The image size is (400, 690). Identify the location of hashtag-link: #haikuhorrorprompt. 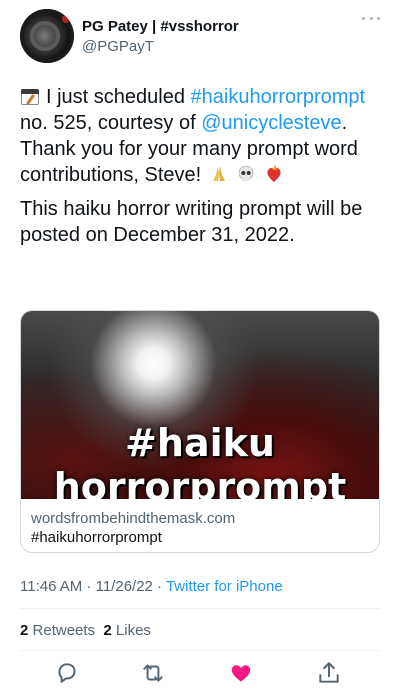
(278, 97).